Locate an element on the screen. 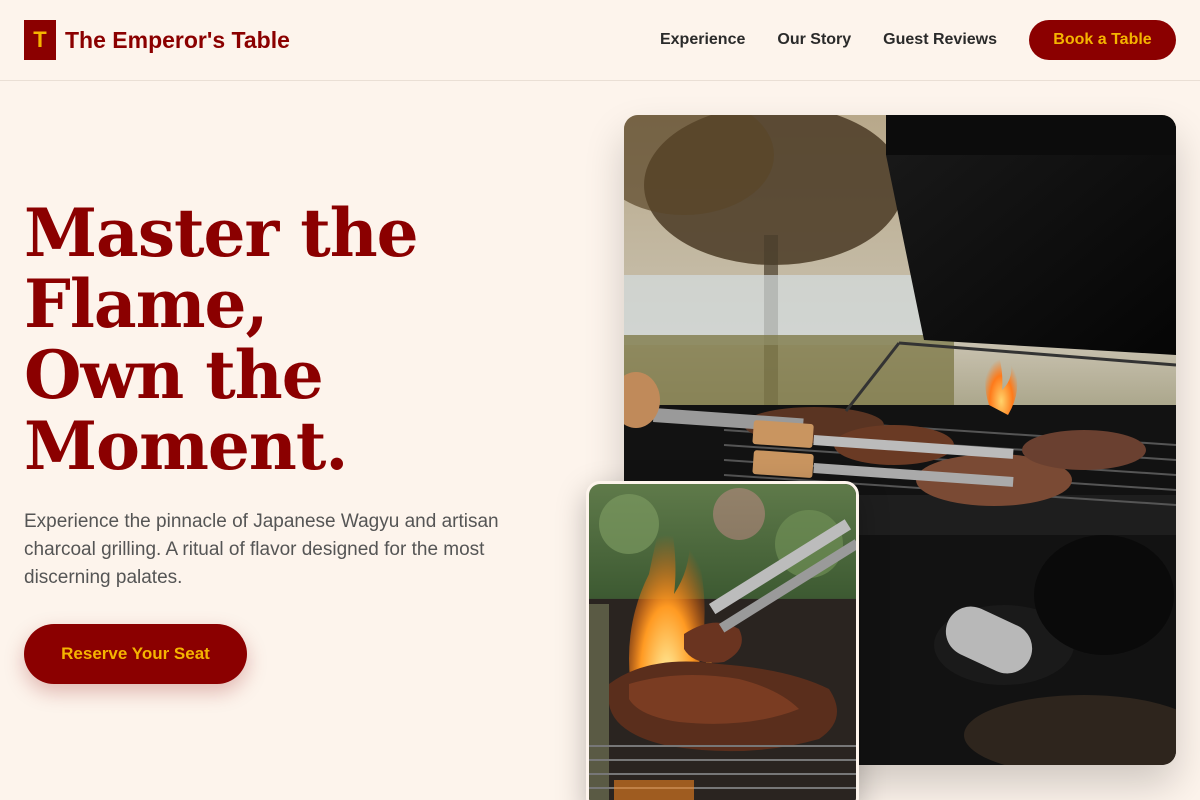 The height and width of the screenshot is (800, 1200). hero-title-line: Flame, is located at coordinates (146, 304).